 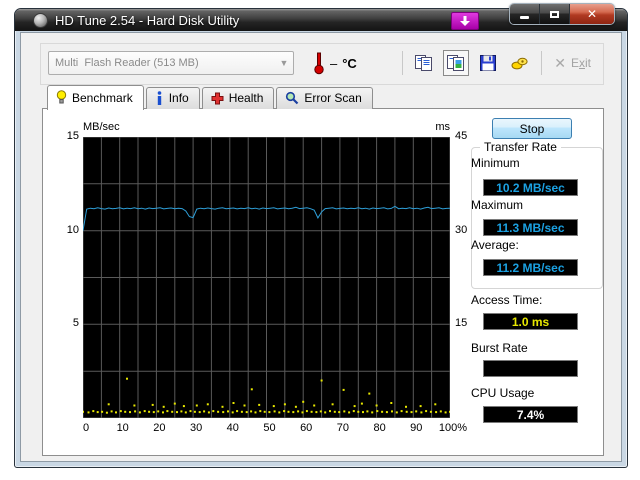 I want to click on options-icon, so click(x=519, y=63).